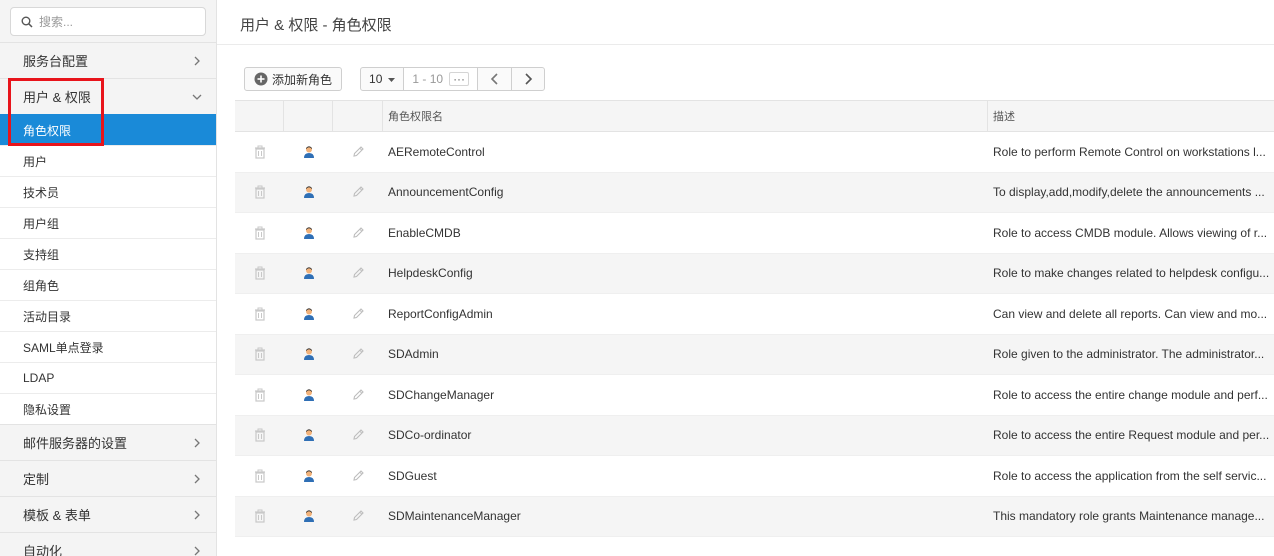 The image size is (1274, 556). Describe the element at coordinates (41, 223) in the screenshot. I see `sidebar-item-label: 用户组` at that location.